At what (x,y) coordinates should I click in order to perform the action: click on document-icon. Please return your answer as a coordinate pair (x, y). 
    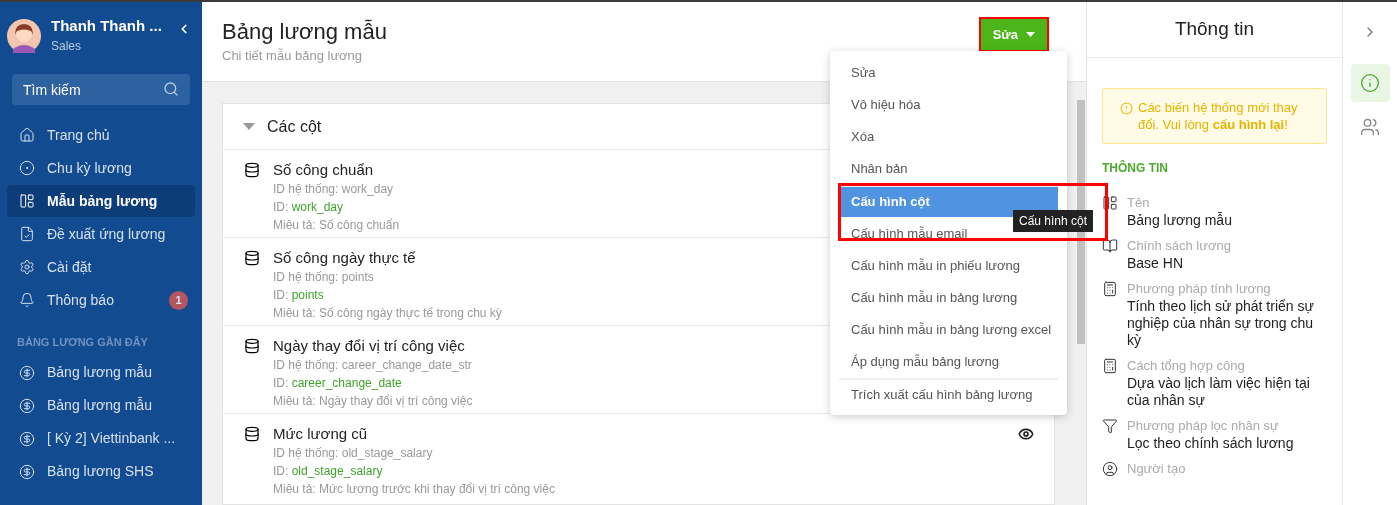
    Looking at the image, I should click on (27, 234).